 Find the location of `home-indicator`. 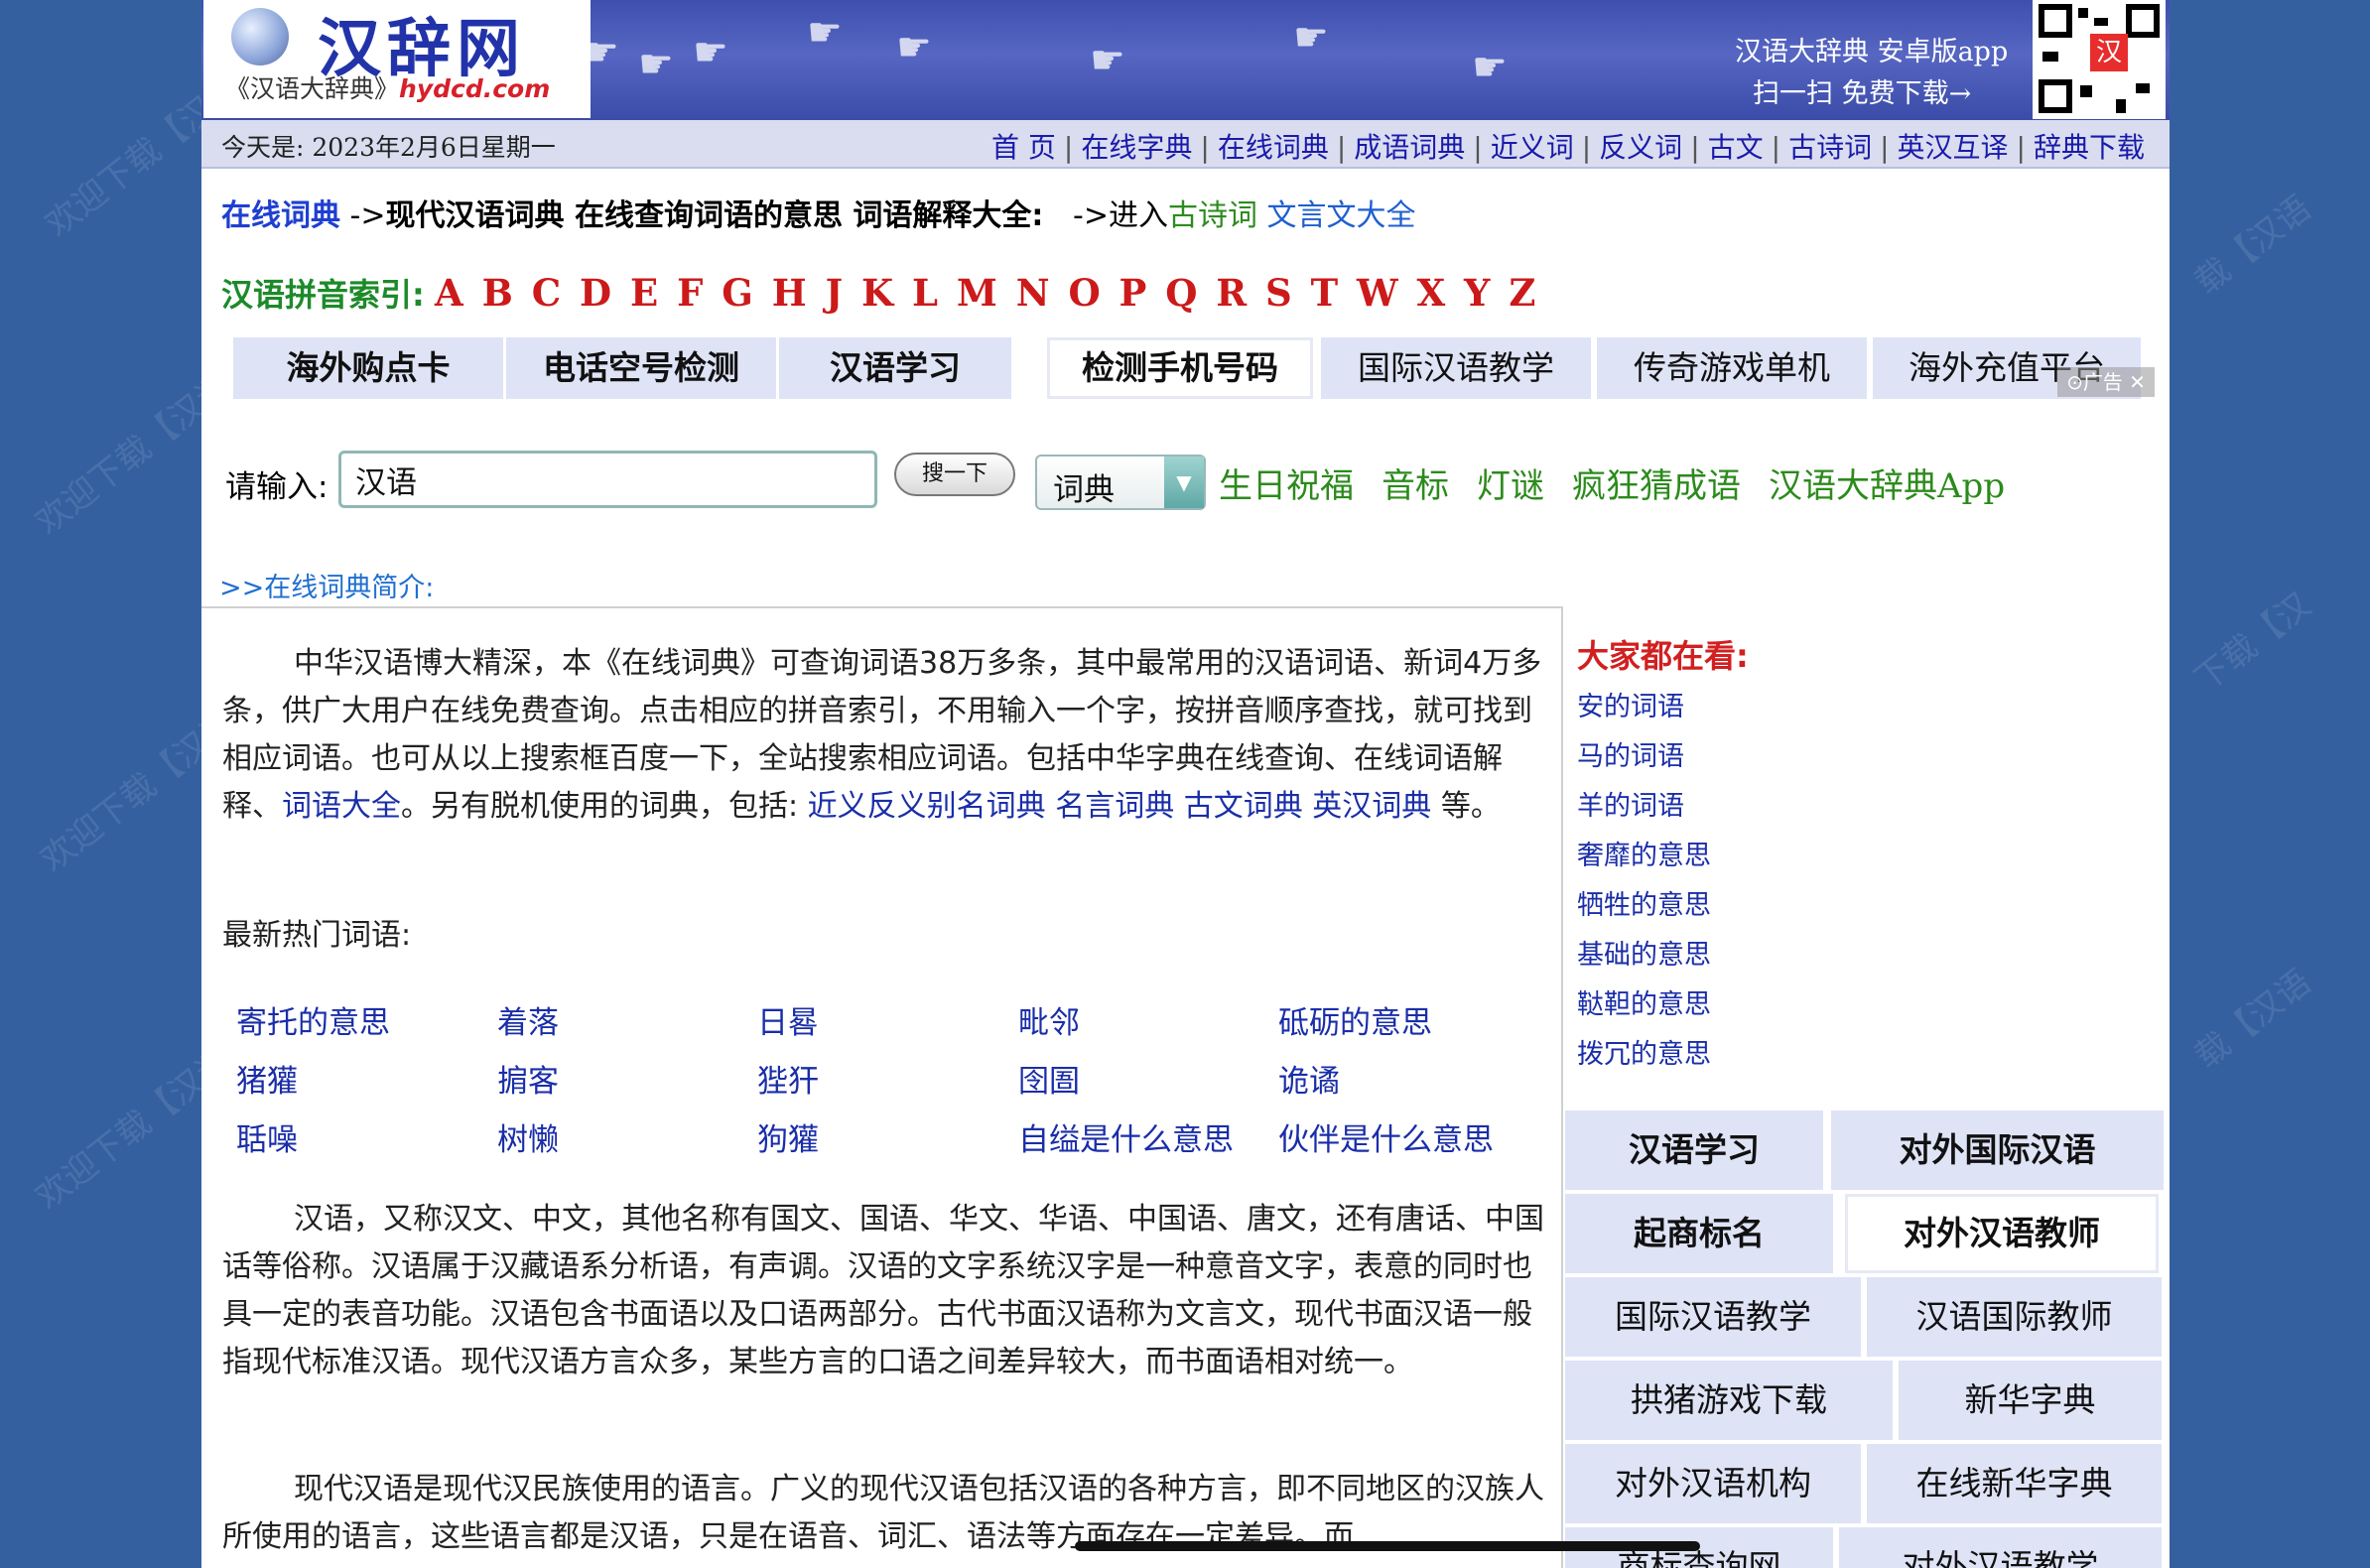

home-indicator is located at coordinates (1388, 1546).